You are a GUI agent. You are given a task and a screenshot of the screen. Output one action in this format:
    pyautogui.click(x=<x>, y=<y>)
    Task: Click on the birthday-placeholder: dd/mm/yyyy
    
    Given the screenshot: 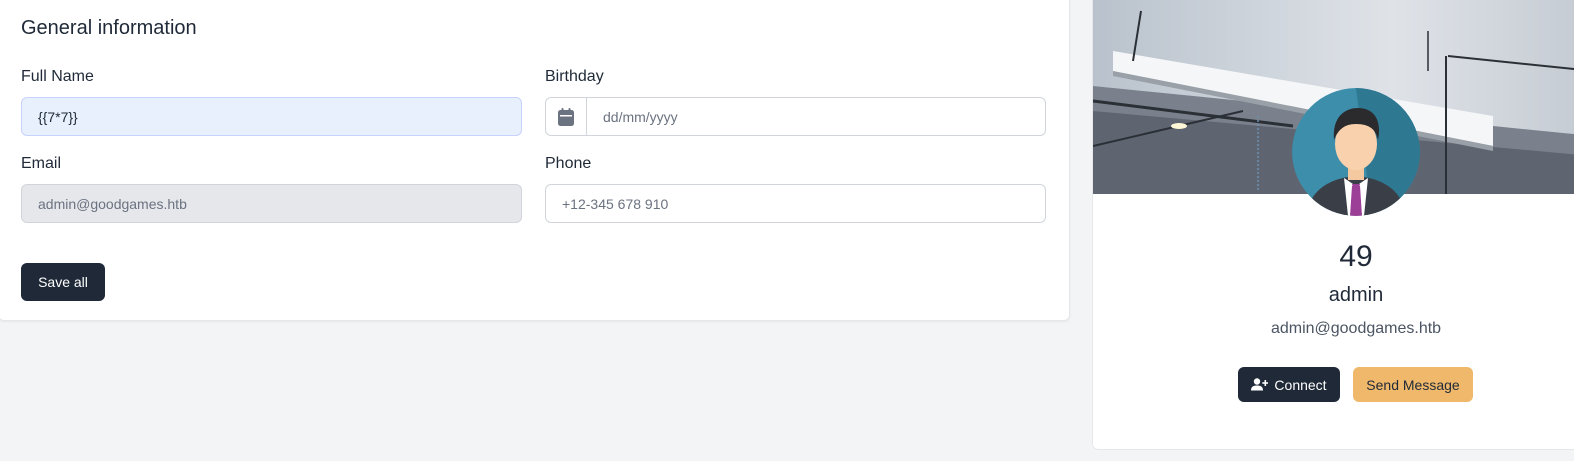 What is the action you would take?
    pyautogui.click(x=640, y=116)
    